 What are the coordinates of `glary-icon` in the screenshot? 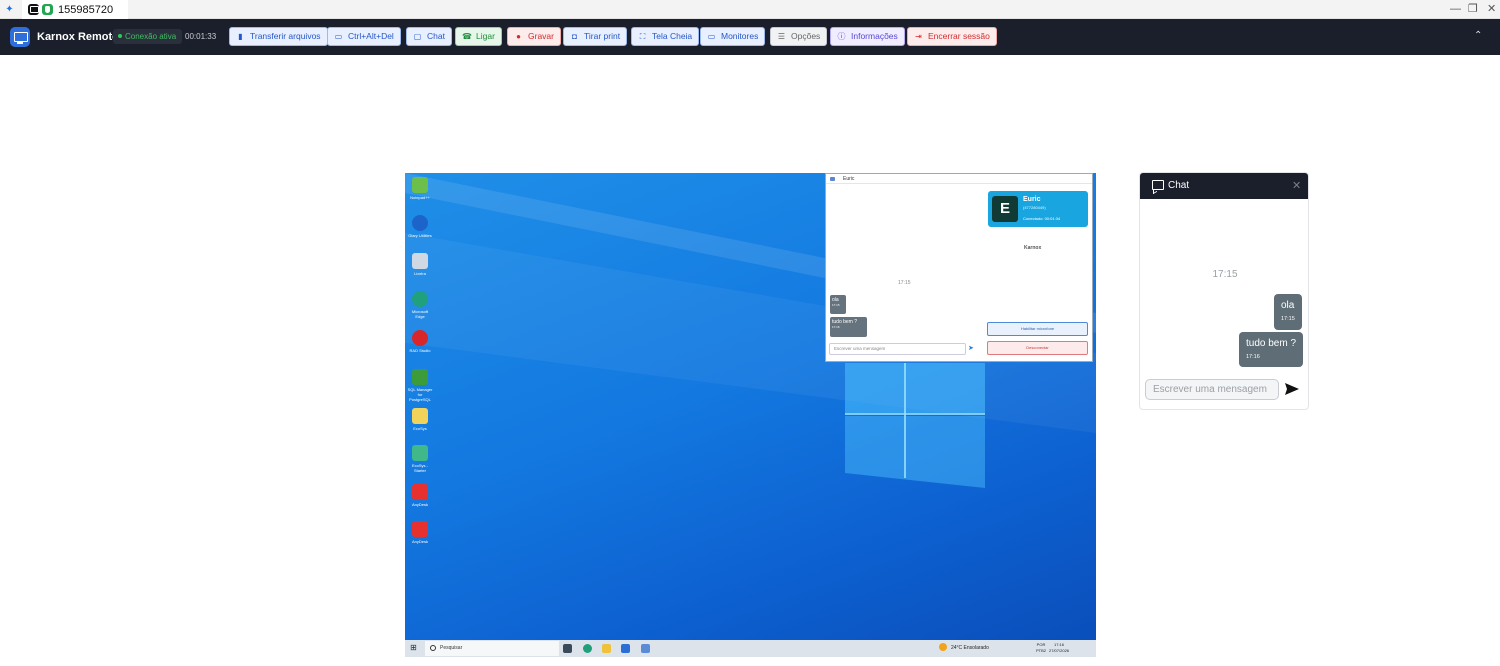 It's located at (420, 223).